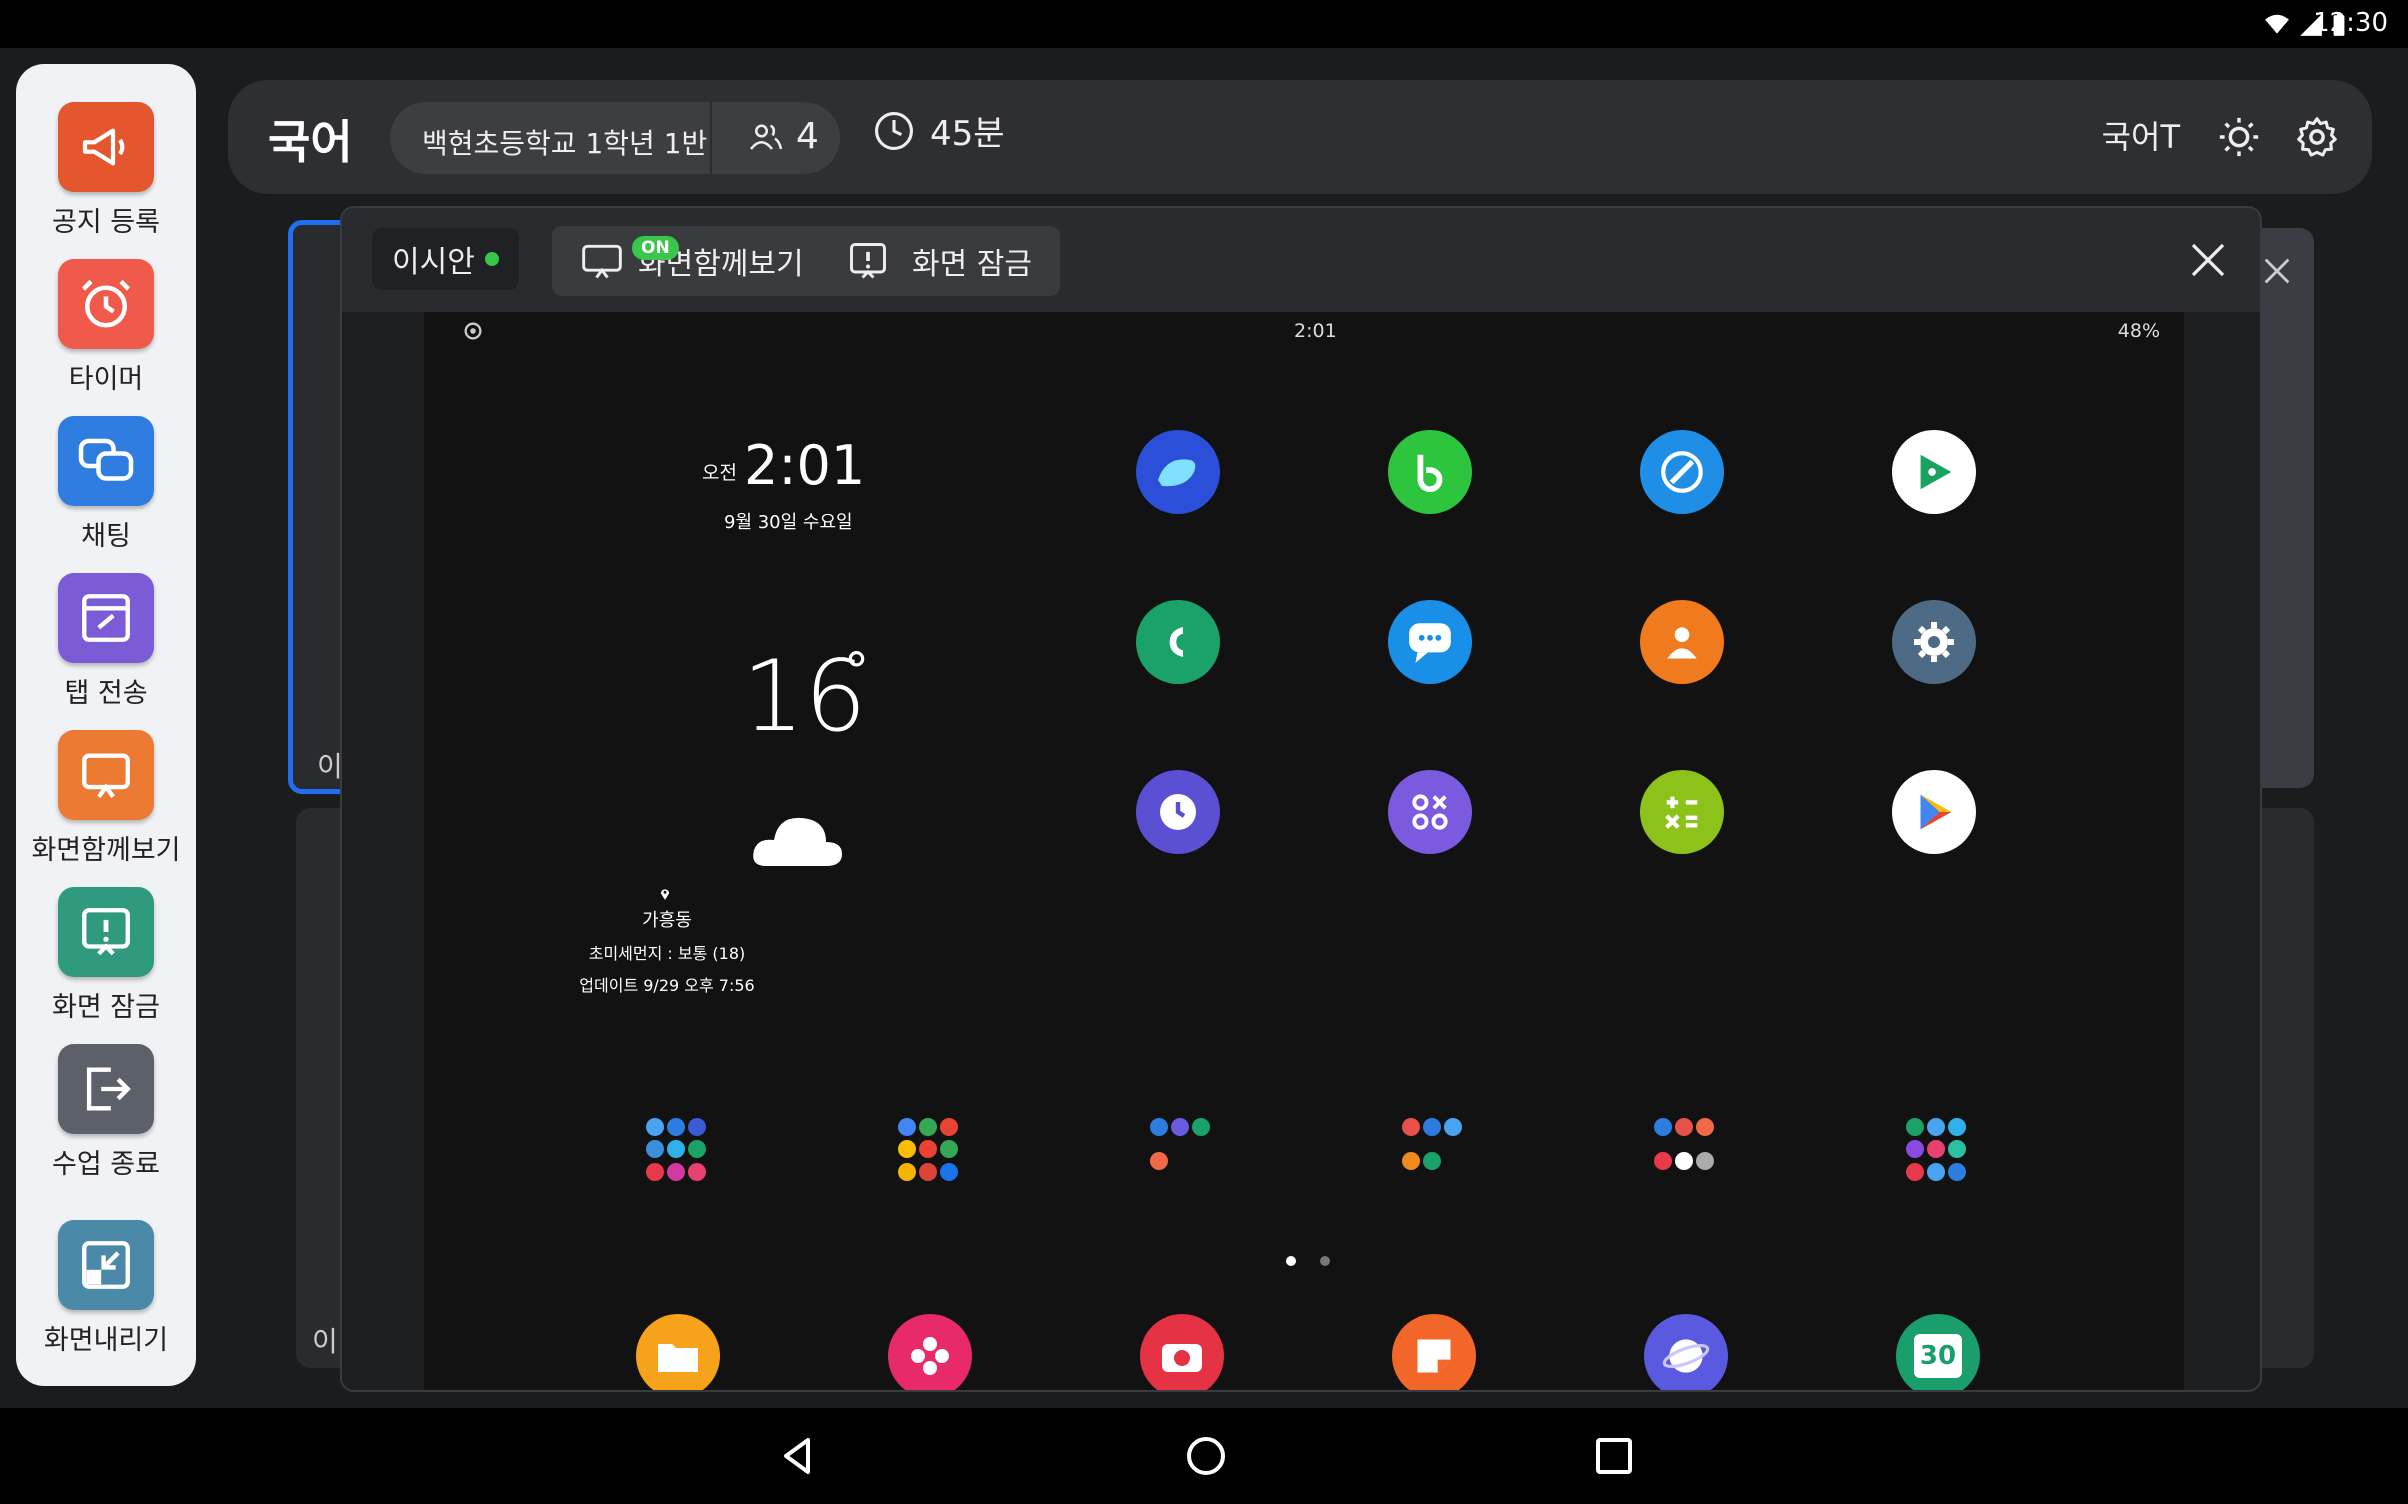 This screenshot has height=1504, width=2408. I want to click on navigation-bar, so click(1204, 1456).